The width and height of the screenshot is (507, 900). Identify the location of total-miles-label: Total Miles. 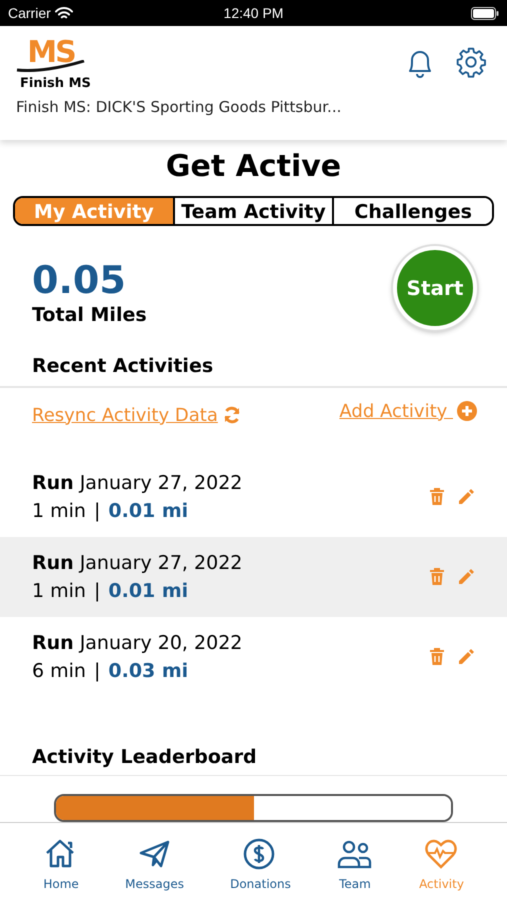
(89, 315).